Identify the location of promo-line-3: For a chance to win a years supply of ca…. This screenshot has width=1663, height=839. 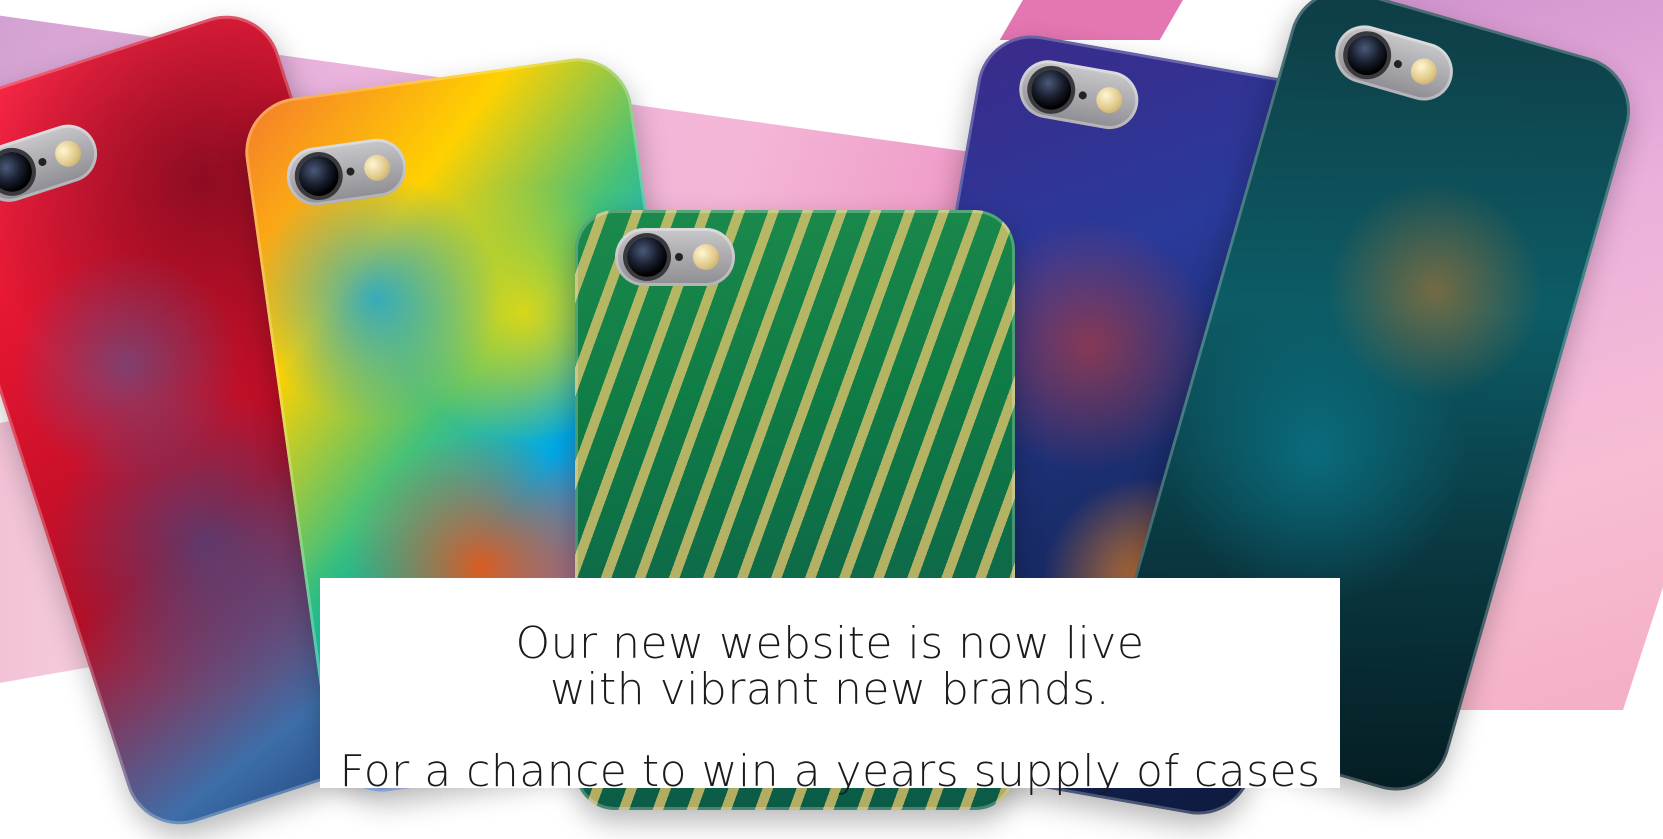
(830, 771).